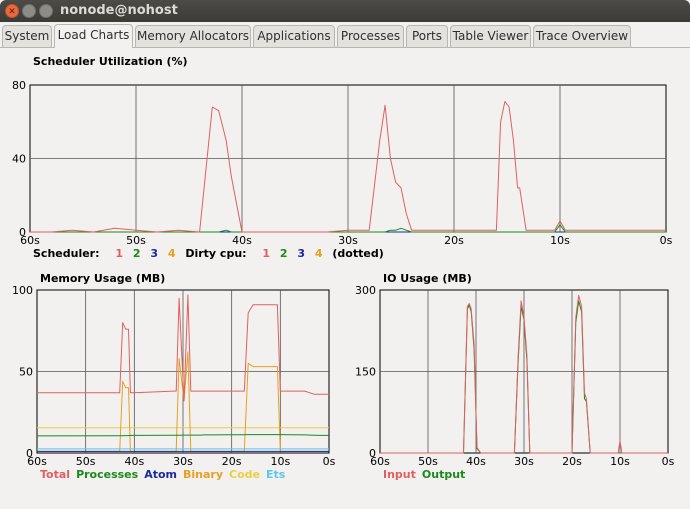 The height and width of the screenshot is (509, 690). What do you see at coordinates (26, 372) in the screenshot?
I see `memory-ytick-label: 50` at bounding box center [26, 372].